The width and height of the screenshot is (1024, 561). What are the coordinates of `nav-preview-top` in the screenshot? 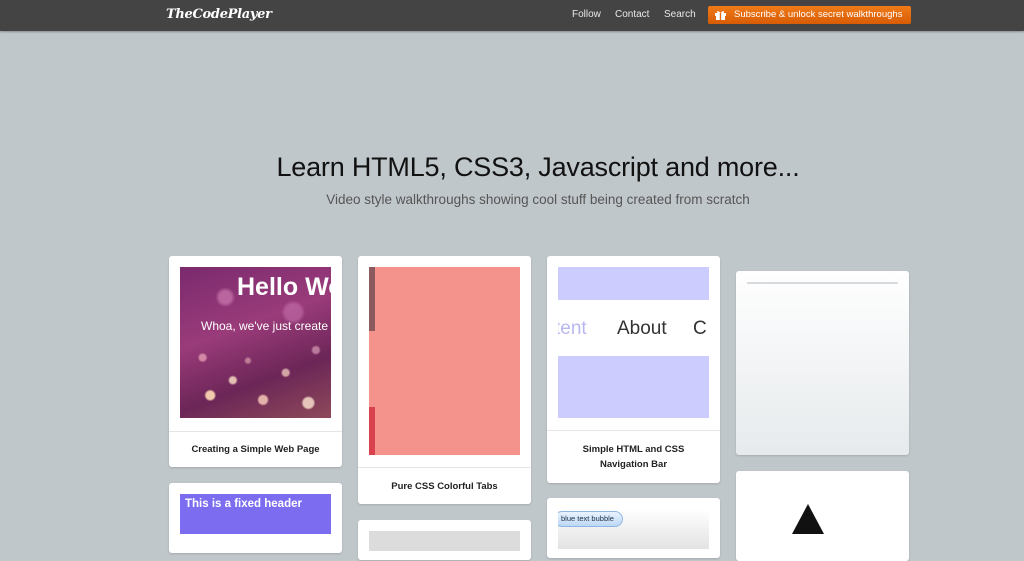 It's located at (633, 283).